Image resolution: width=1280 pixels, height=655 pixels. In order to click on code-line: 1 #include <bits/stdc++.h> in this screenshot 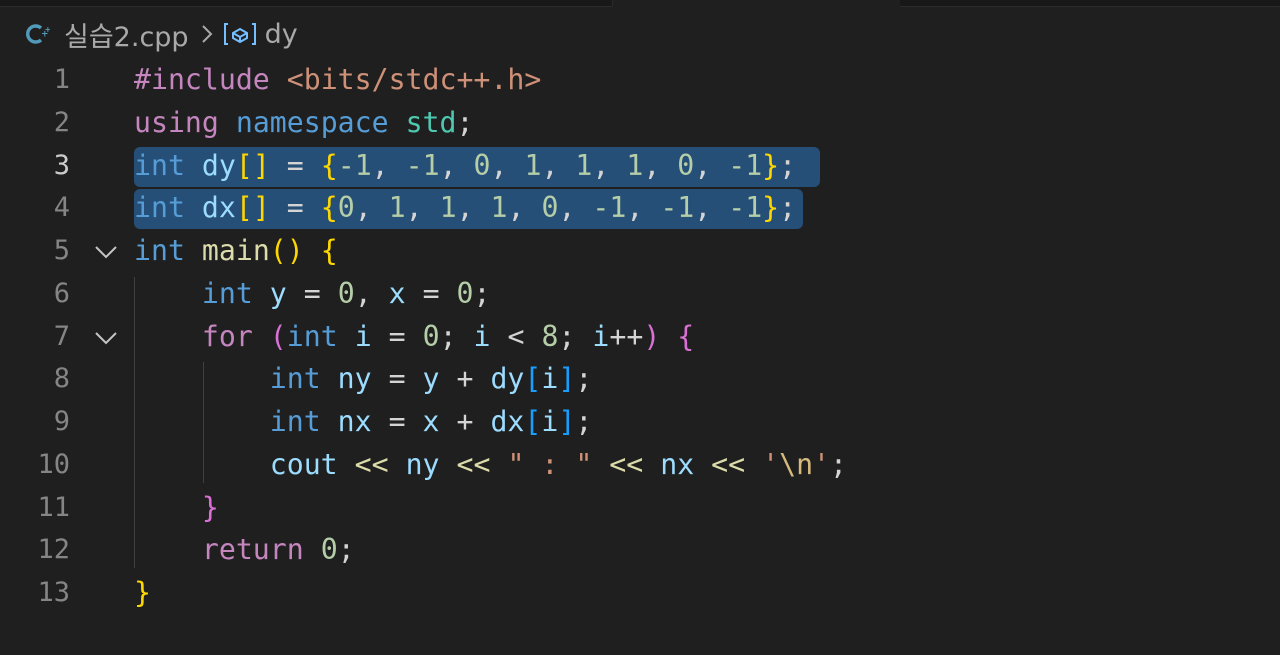, I will do `click(640, 80)`.